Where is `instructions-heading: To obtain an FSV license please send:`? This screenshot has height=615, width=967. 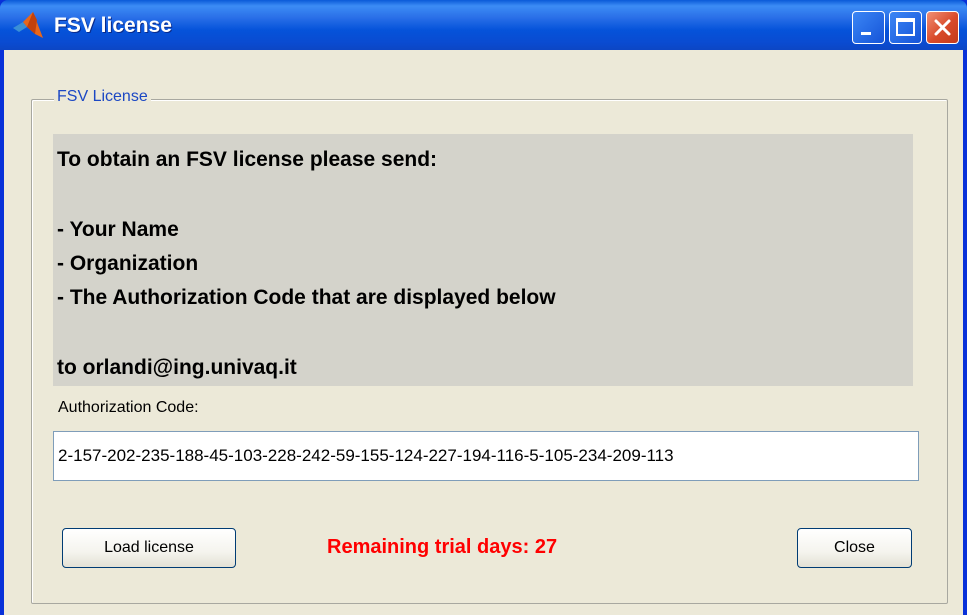
instructions-heading: To obtain an FSV license please send: is located at coordinates (247, 159).